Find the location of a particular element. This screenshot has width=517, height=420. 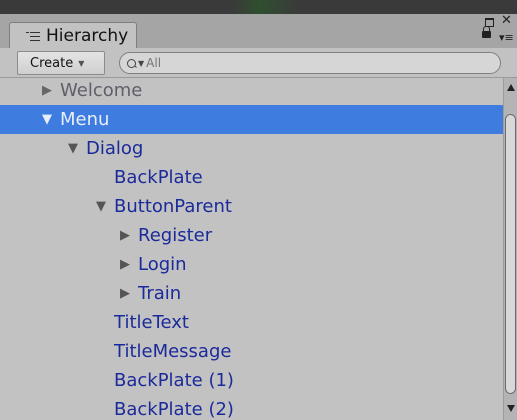

scroll-down-icon is located at coordinates (511, 408).